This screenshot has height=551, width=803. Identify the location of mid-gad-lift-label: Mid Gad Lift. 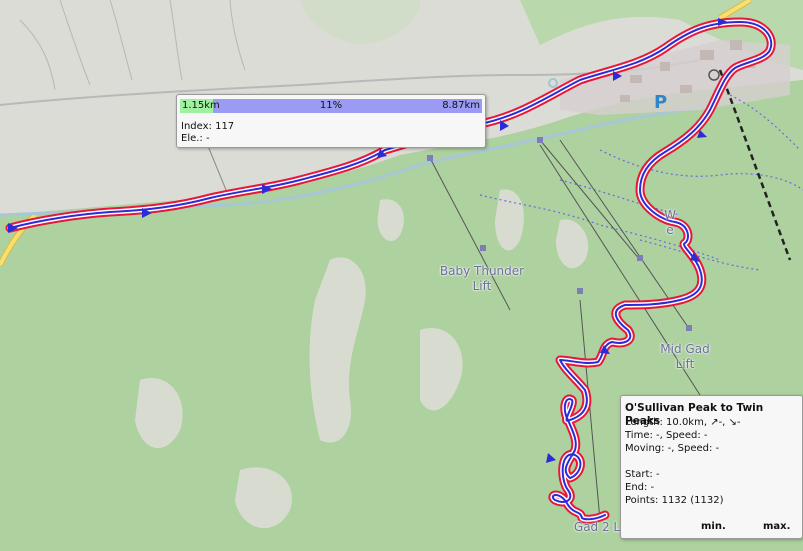
(685, 356).